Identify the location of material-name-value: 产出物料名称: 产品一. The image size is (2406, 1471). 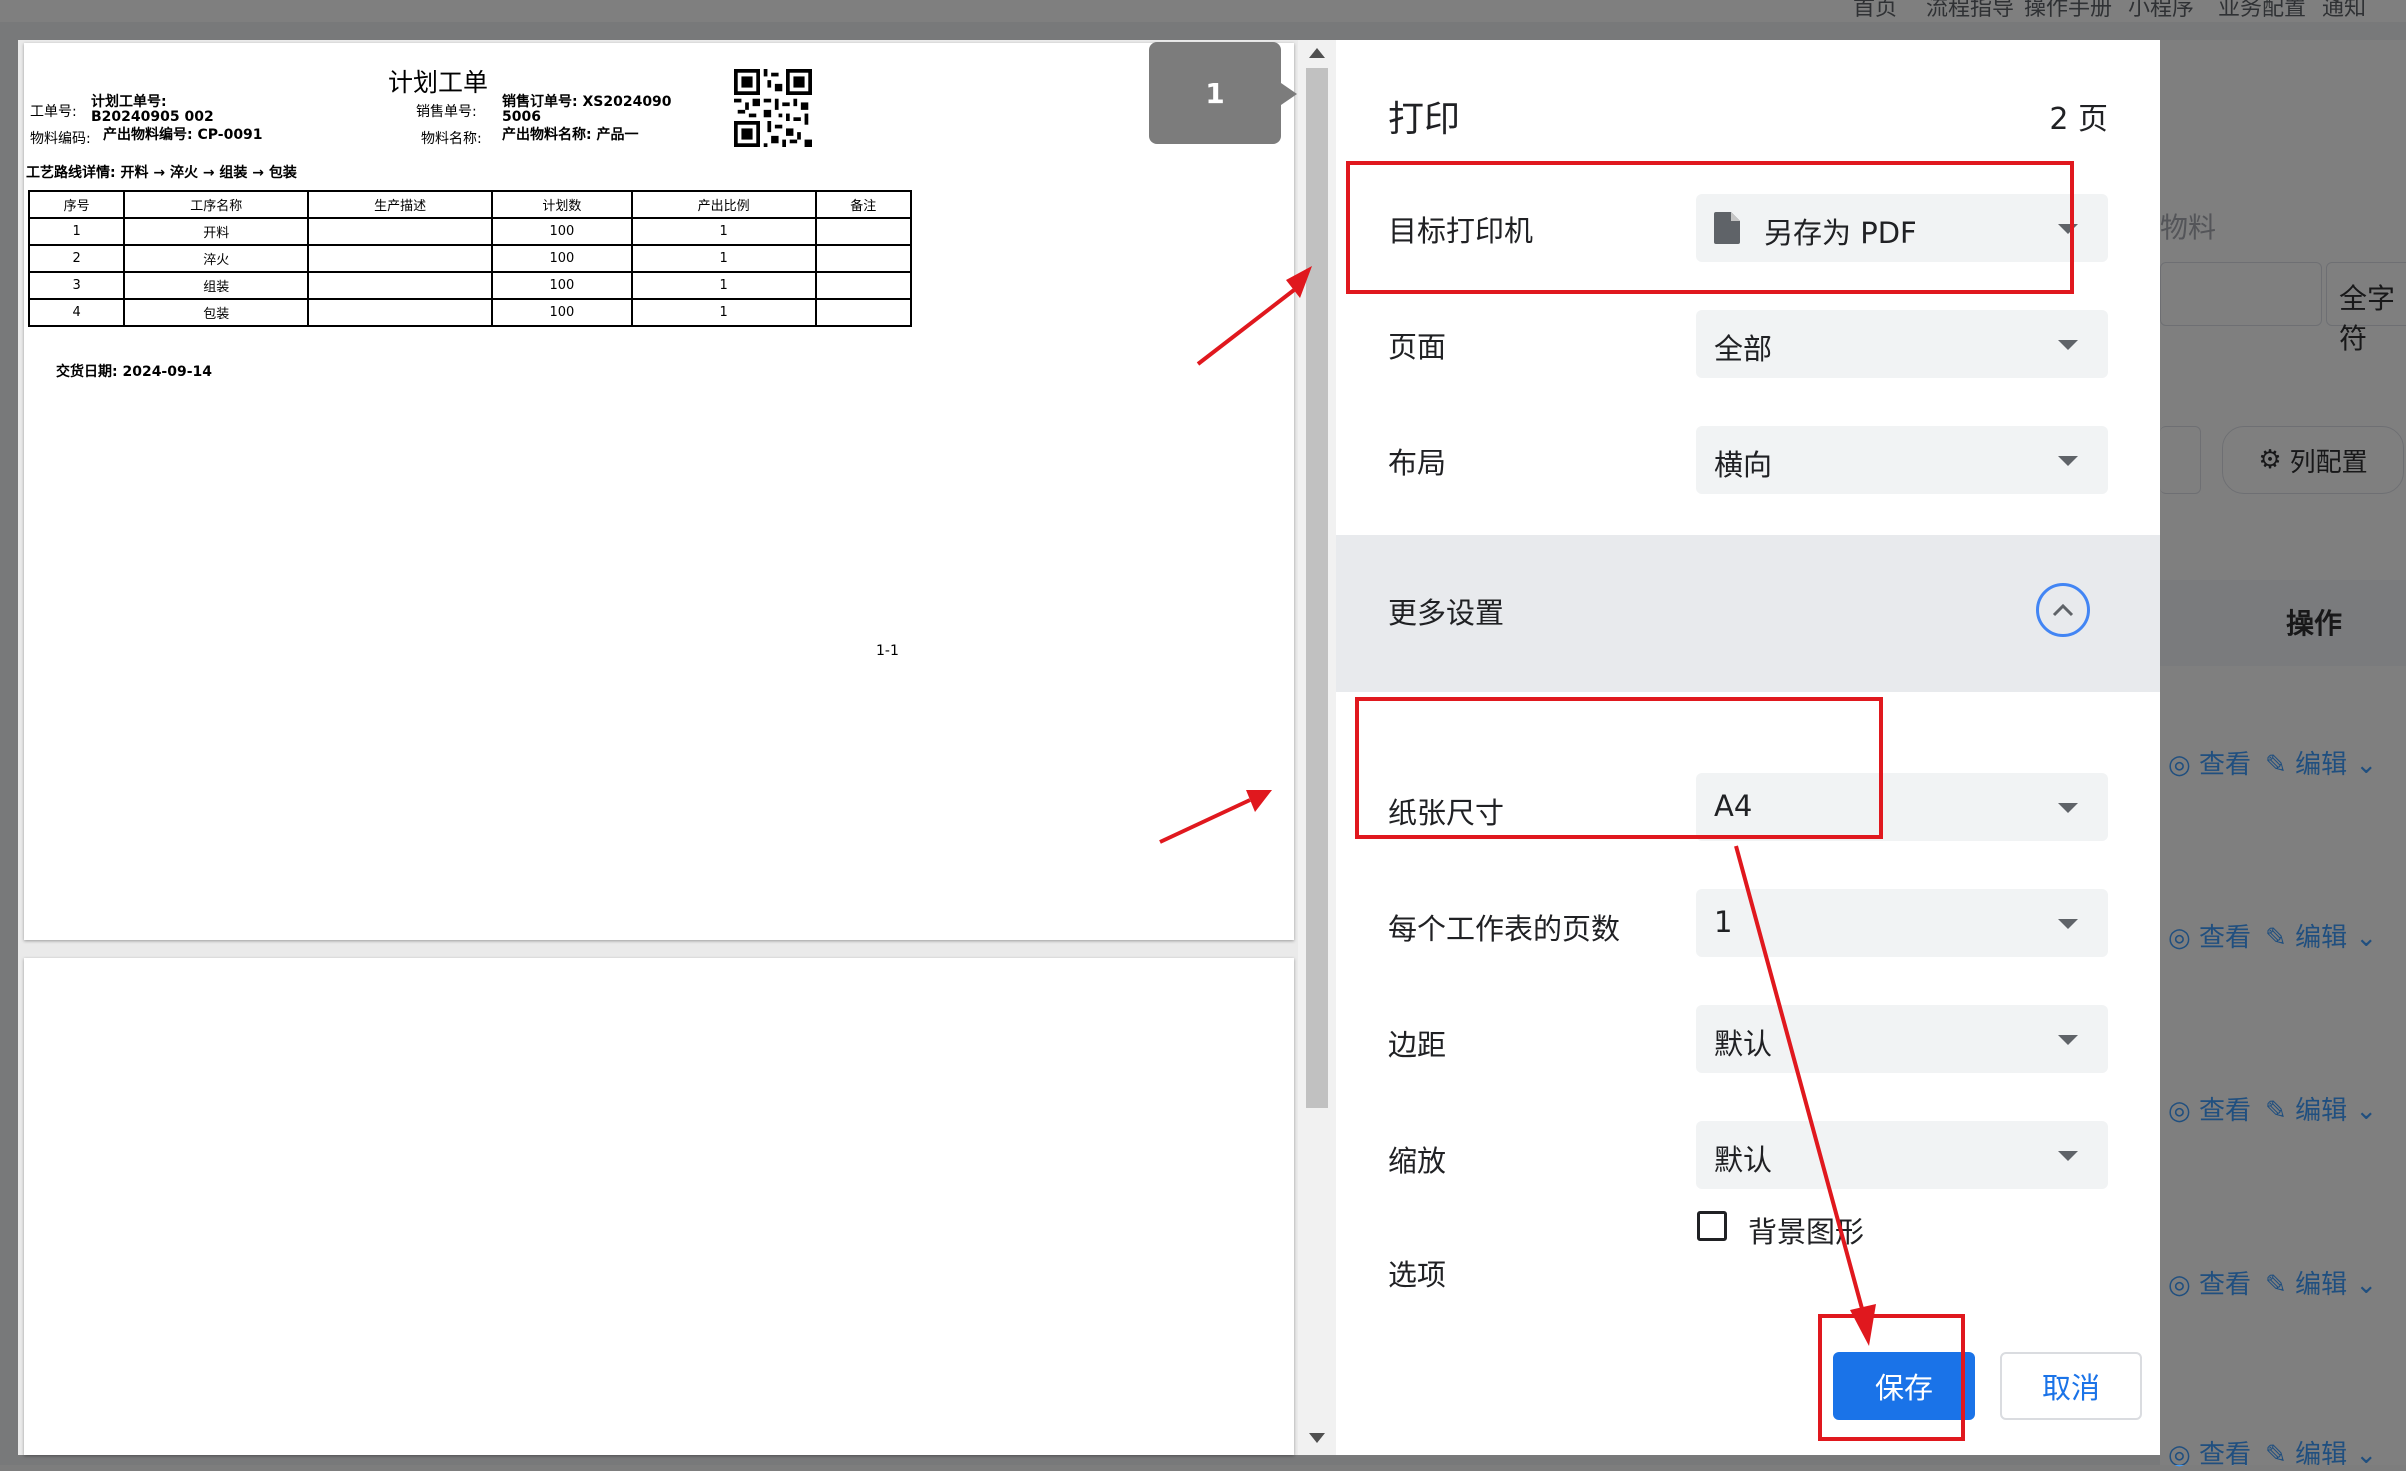
(570, 135).